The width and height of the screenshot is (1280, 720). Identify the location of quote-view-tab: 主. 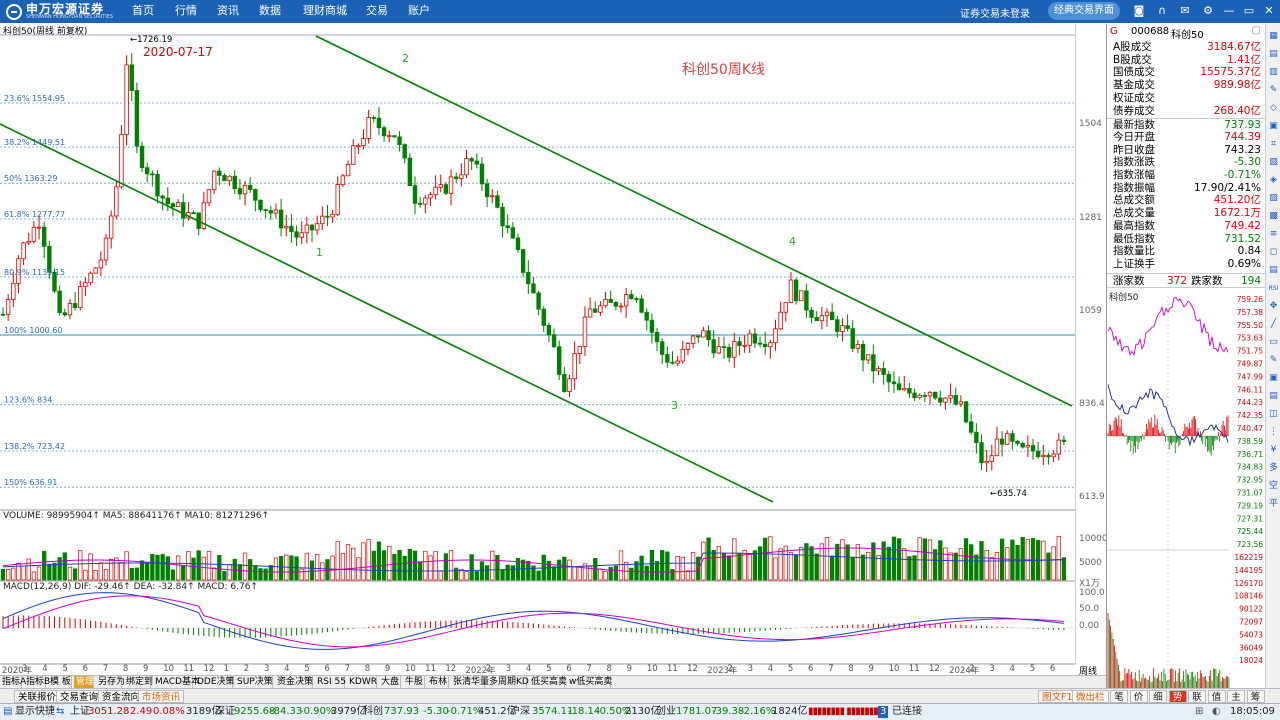
(1236, 696).